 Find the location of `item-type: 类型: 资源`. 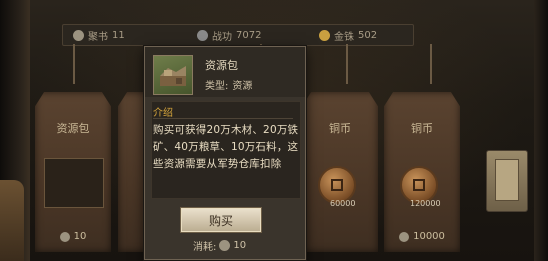

item-type: 类型: 资源 is located at coordinates (228, 84).